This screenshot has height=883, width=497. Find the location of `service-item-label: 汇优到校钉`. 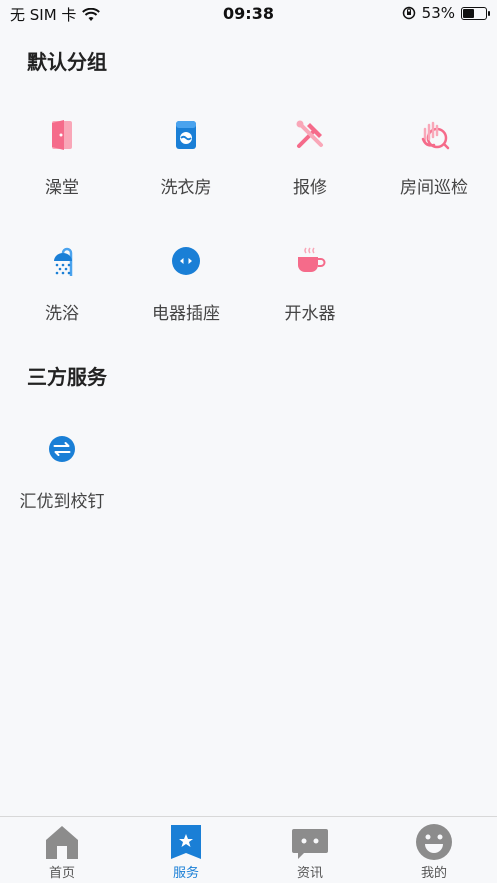

service-item-label: 汇优到校钉 is located at coordinates (62, 502).